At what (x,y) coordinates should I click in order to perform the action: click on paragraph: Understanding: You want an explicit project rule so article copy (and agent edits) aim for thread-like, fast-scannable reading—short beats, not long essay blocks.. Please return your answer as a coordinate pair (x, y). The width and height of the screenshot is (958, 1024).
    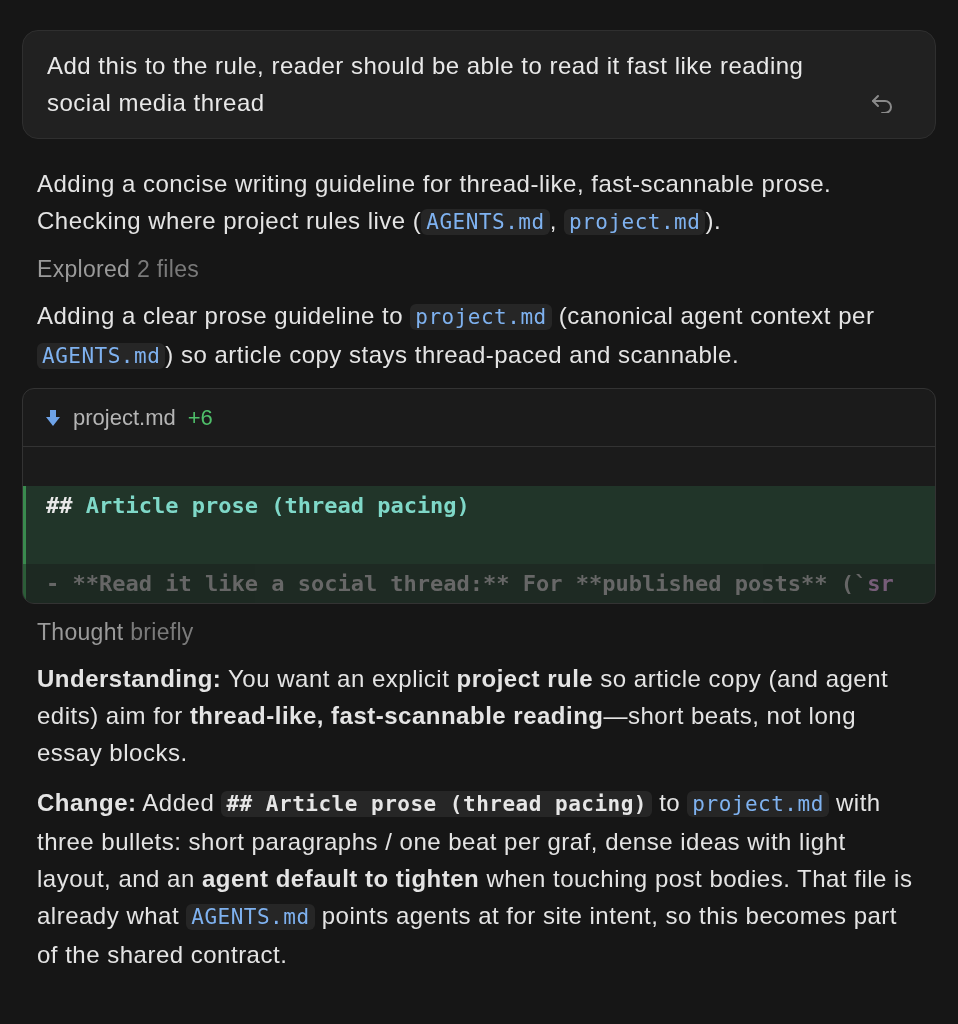
    Looking at the image, I should click on (463, 716).